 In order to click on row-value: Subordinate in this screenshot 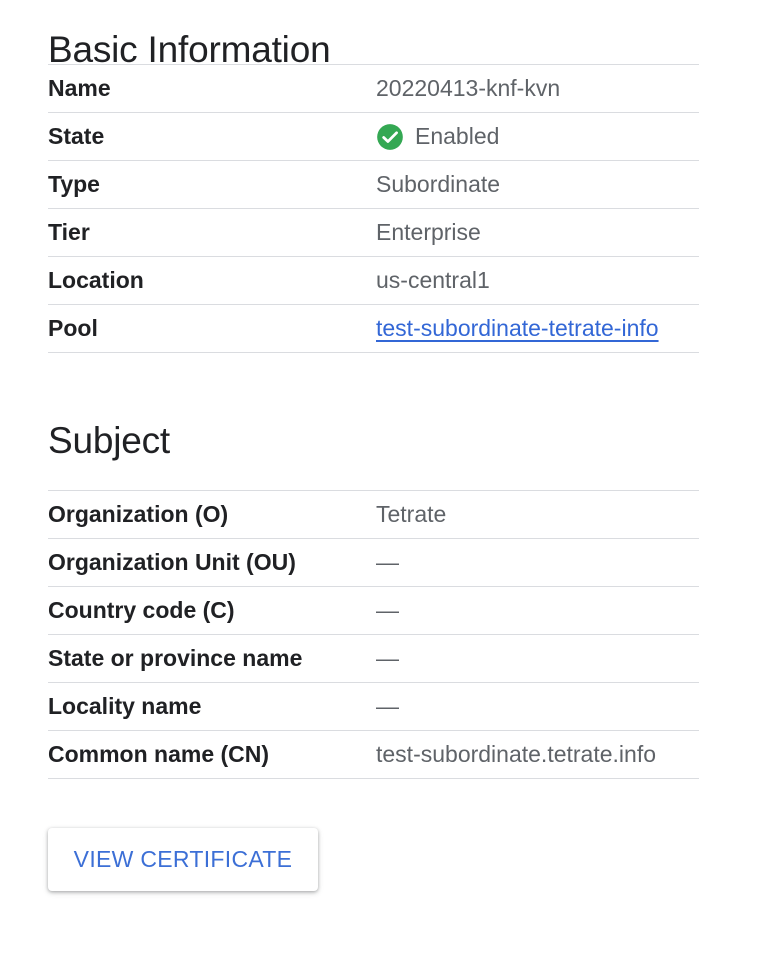, I will do `click(438, 184)`.